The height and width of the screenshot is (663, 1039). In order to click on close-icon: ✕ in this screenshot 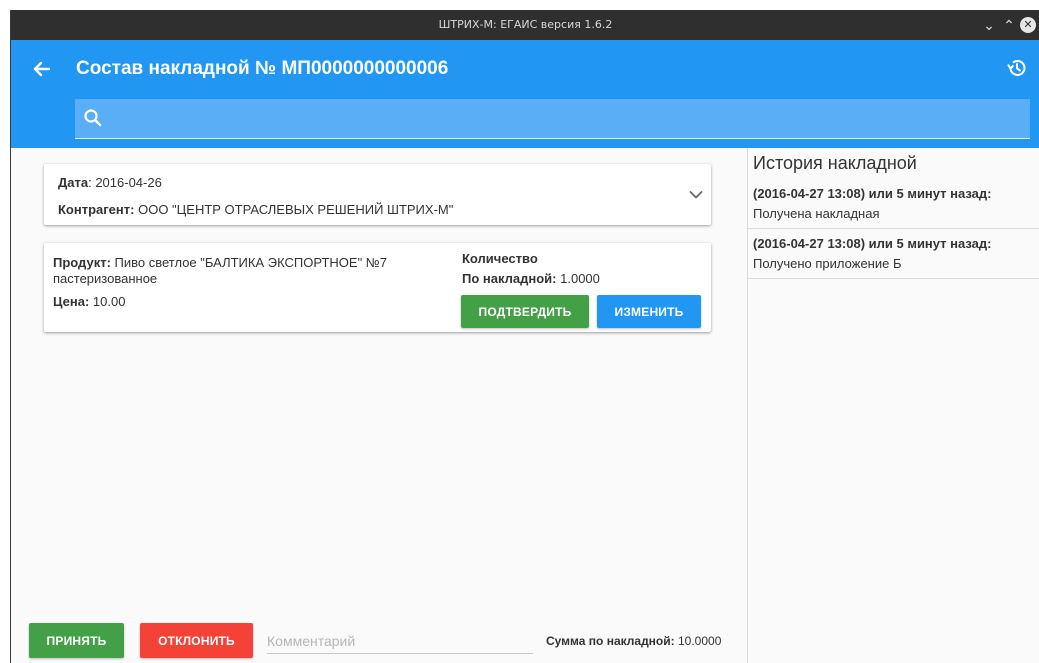, I will do `click(1028, 25)`.